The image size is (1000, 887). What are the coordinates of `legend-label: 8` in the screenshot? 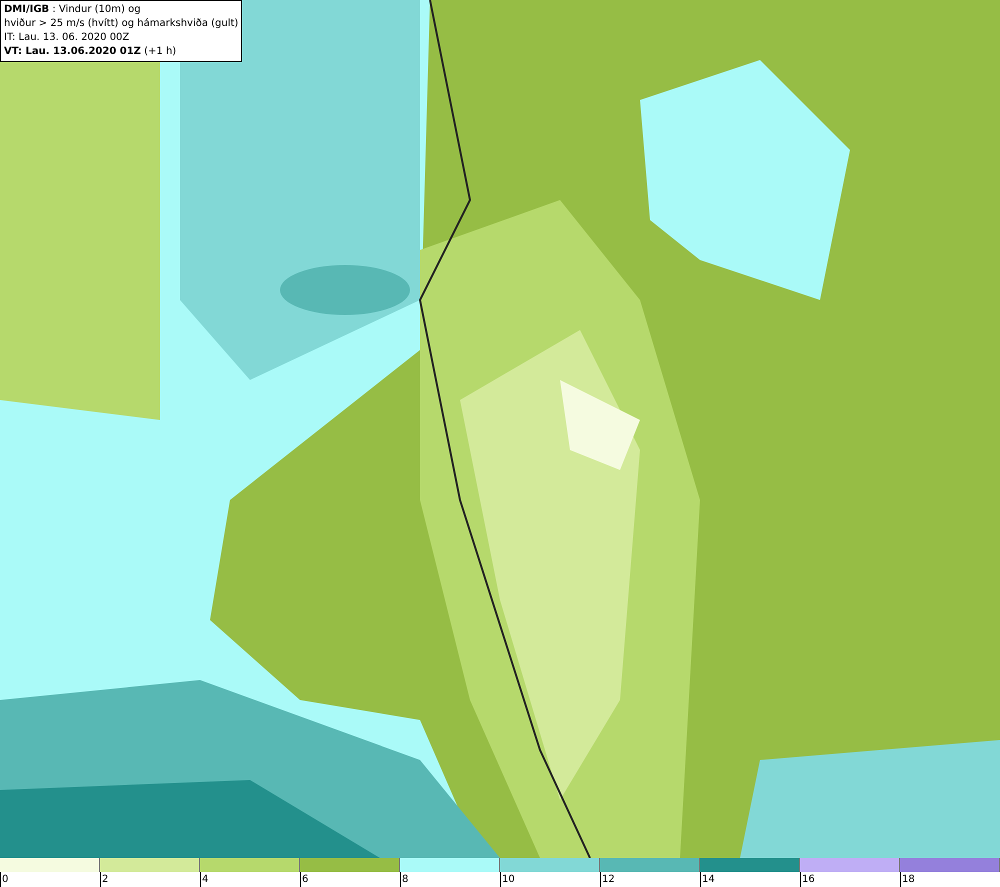 It's located at (404, 879).